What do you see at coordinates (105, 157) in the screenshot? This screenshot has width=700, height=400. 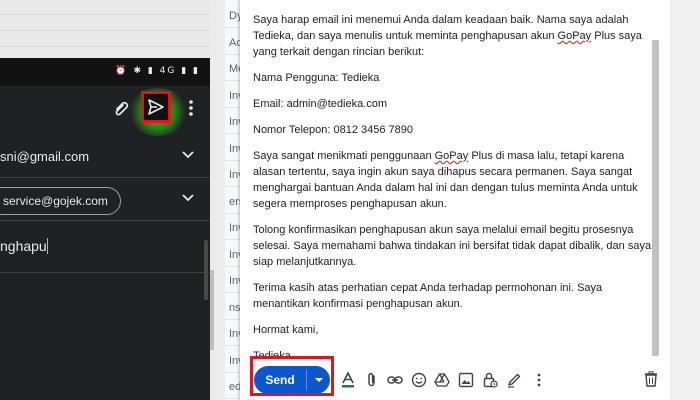 I see `from-row: sni@gmail.com` at bounding box center [105, 157].